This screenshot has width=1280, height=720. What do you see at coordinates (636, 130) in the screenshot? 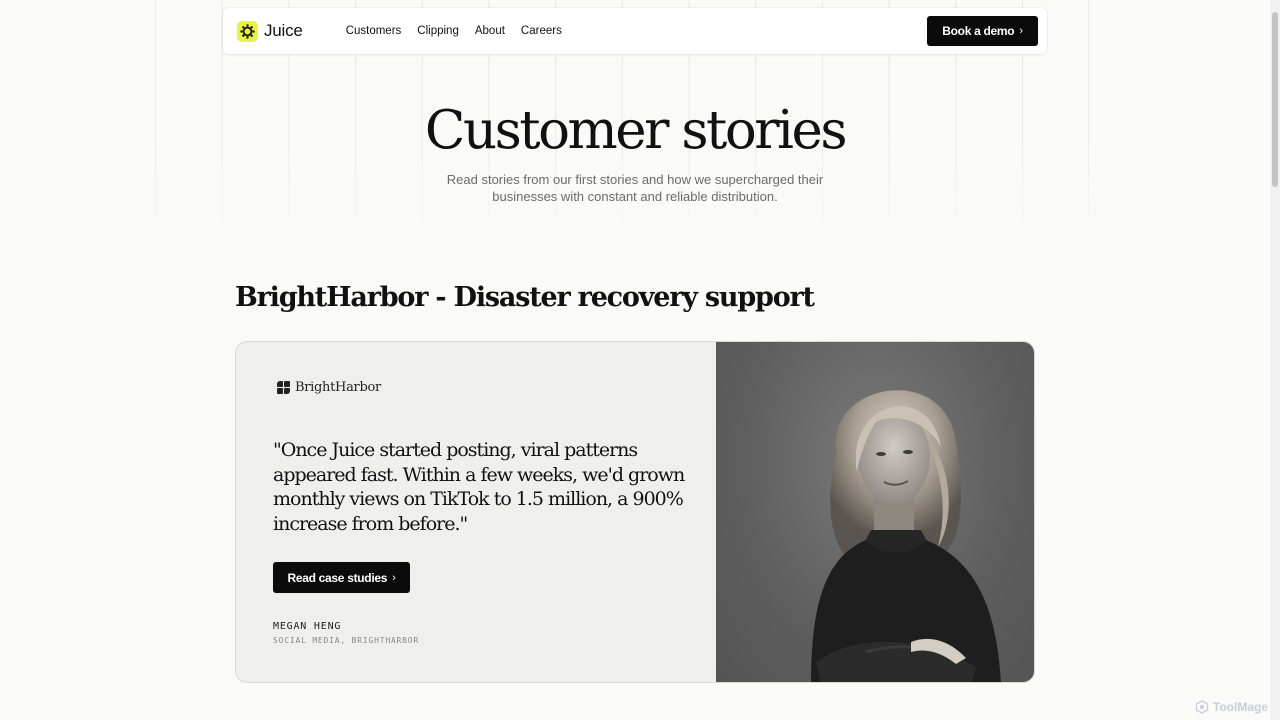
I see `page-title: Customer stories` at bounding box center [636, 130].